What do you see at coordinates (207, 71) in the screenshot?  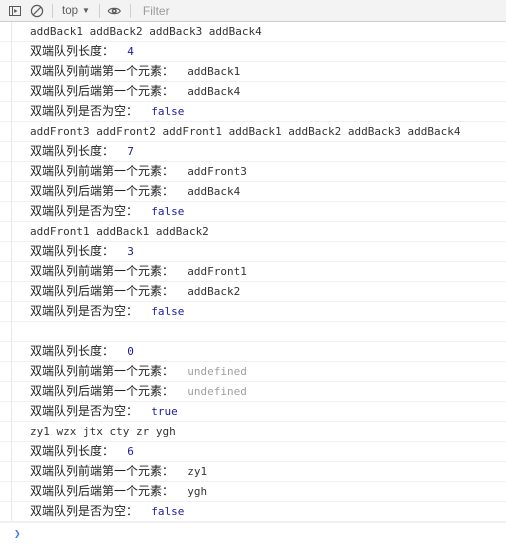 I see `console-message-value: addBack1` at bounding box center [207, 71].